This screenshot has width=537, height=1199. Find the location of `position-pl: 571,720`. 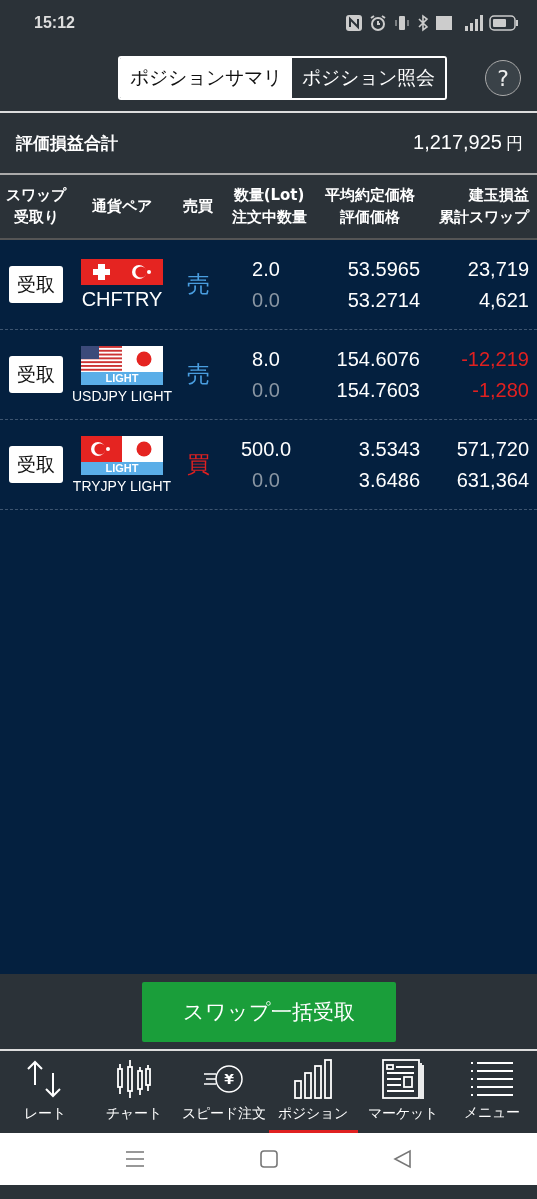

position-pl: 571,720 is located at coordinates (492, 449).